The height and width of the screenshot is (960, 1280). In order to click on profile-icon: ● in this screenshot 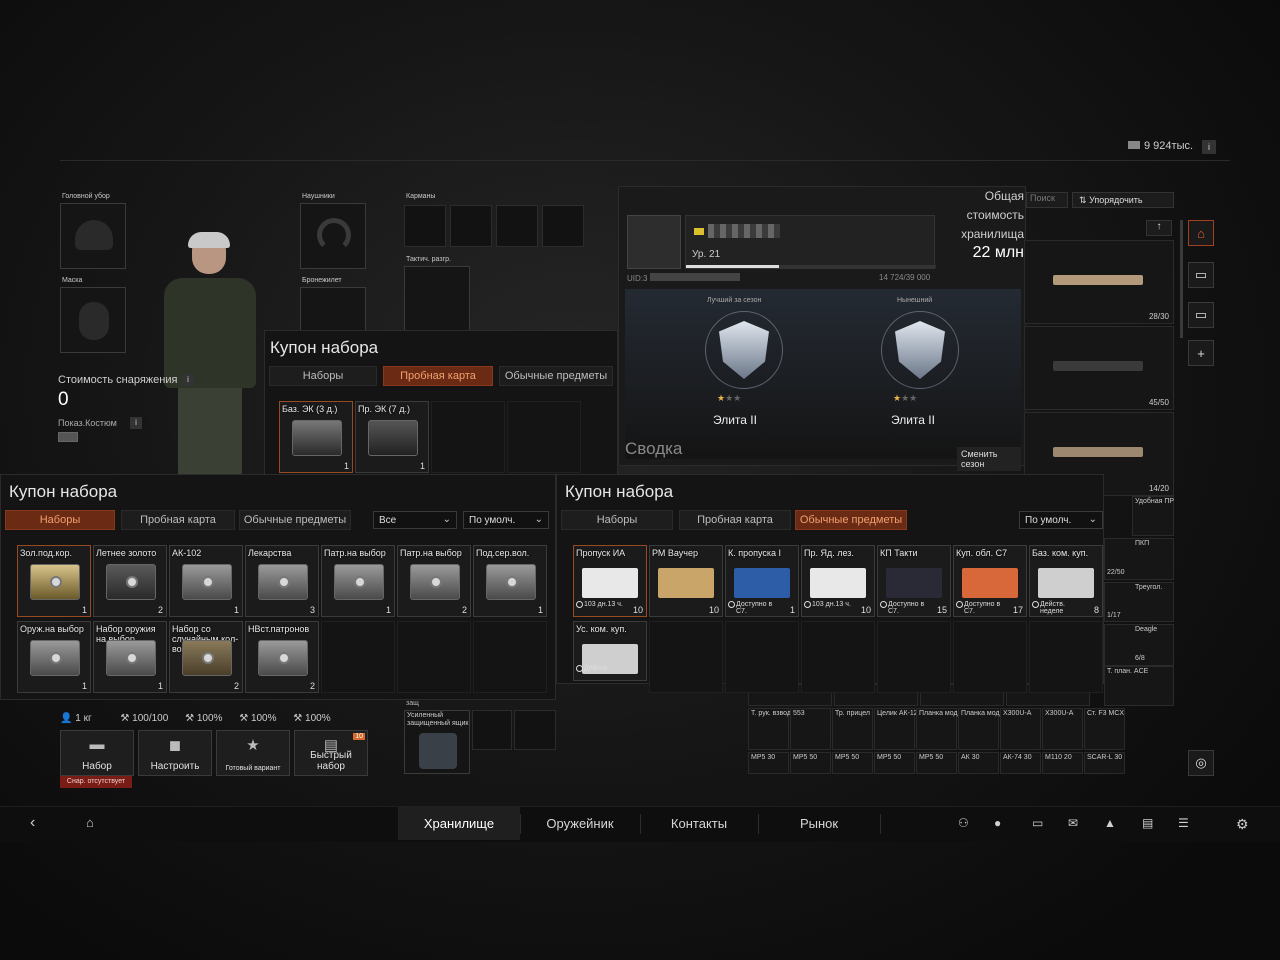, I will do `click(997, 823)`.